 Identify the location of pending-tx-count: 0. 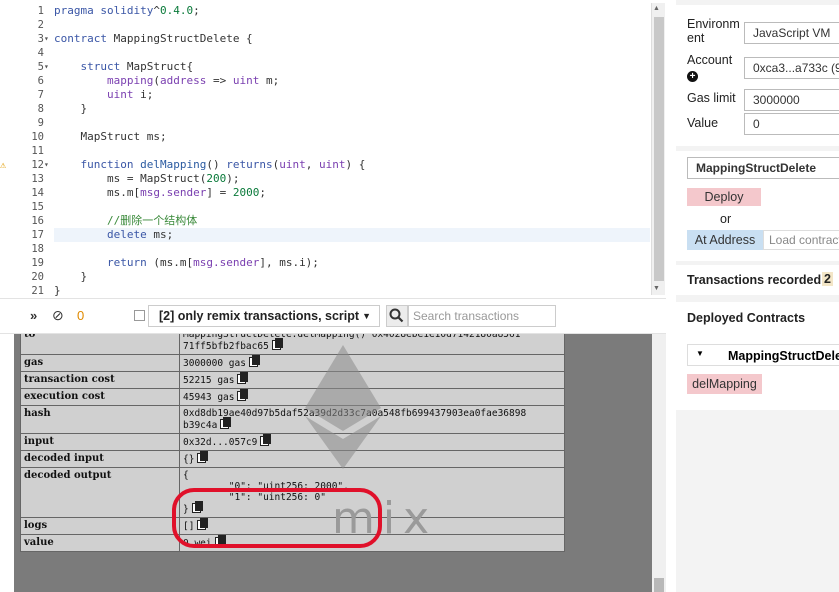
(81, 315).